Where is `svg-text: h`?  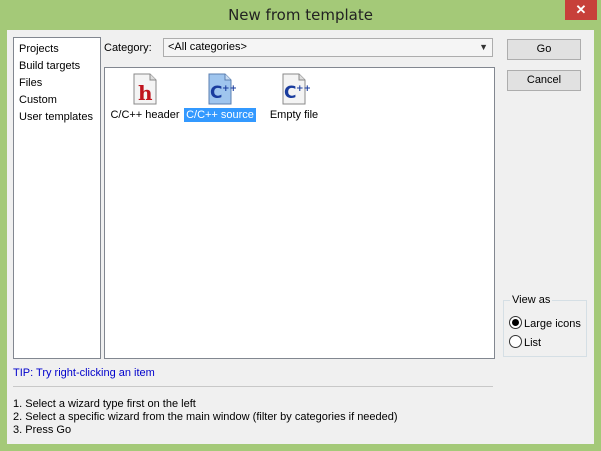
svg-text: h is located at coordinates (145, 93).